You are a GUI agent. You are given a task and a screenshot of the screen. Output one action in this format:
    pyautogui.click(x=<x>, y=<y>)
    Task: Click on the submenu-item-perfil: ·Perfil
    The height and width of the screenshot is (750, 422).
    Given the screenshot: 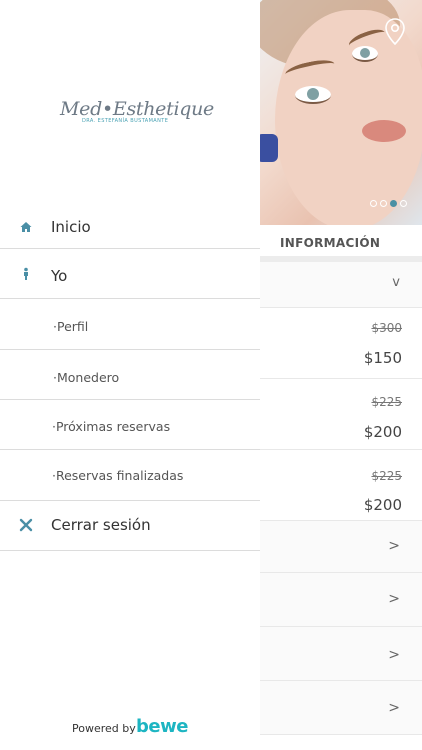 What is the action you would take?
    pyautogui.click(x=130, y=324)
    